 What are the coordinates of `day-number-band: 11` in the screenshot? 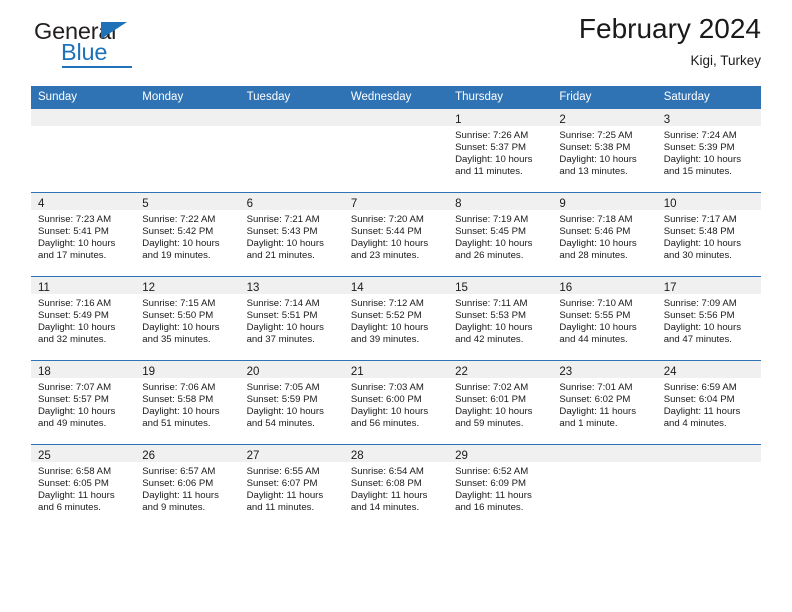 It's located at (83, 285).